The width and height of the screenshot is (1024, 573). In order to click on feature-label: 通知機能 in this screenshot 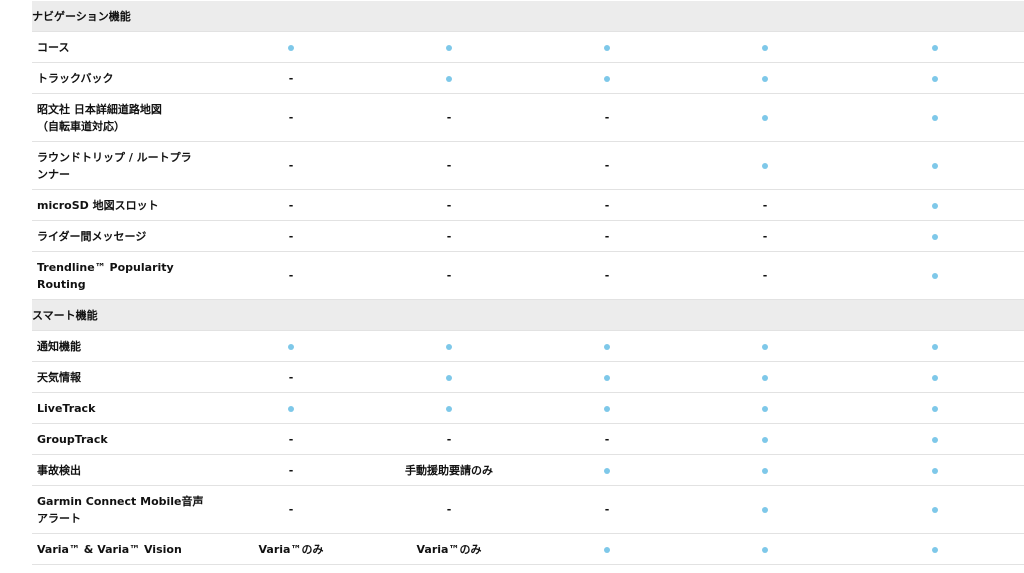, I will do `click(122, 346)`.